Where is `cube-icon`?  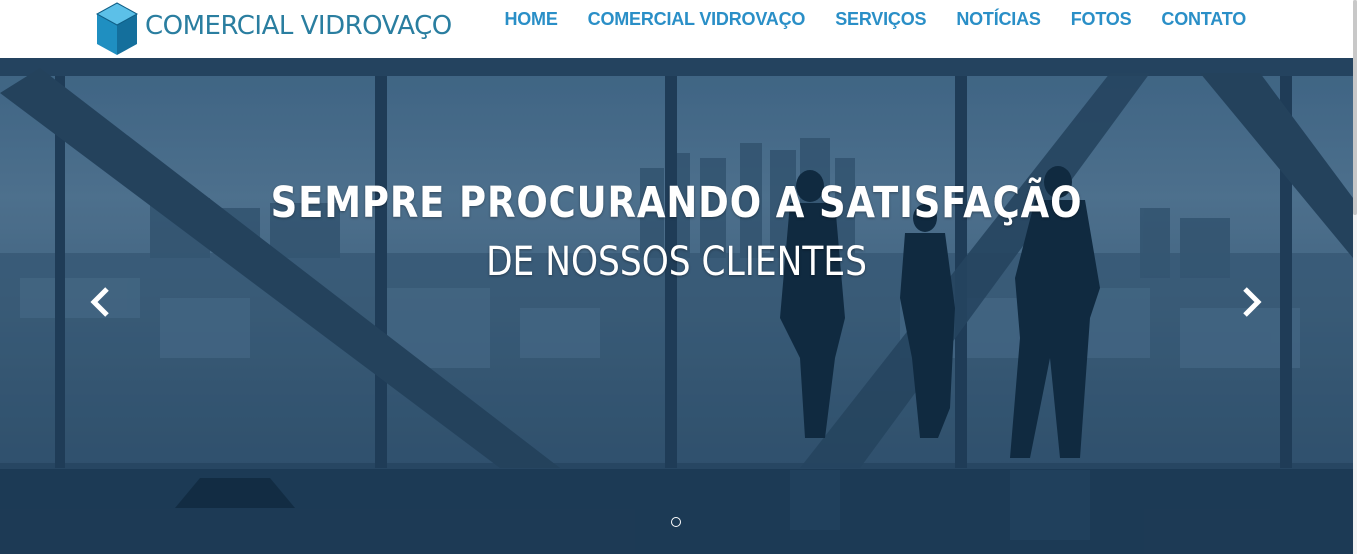 cube-icon is located at coordinates (117, 28).